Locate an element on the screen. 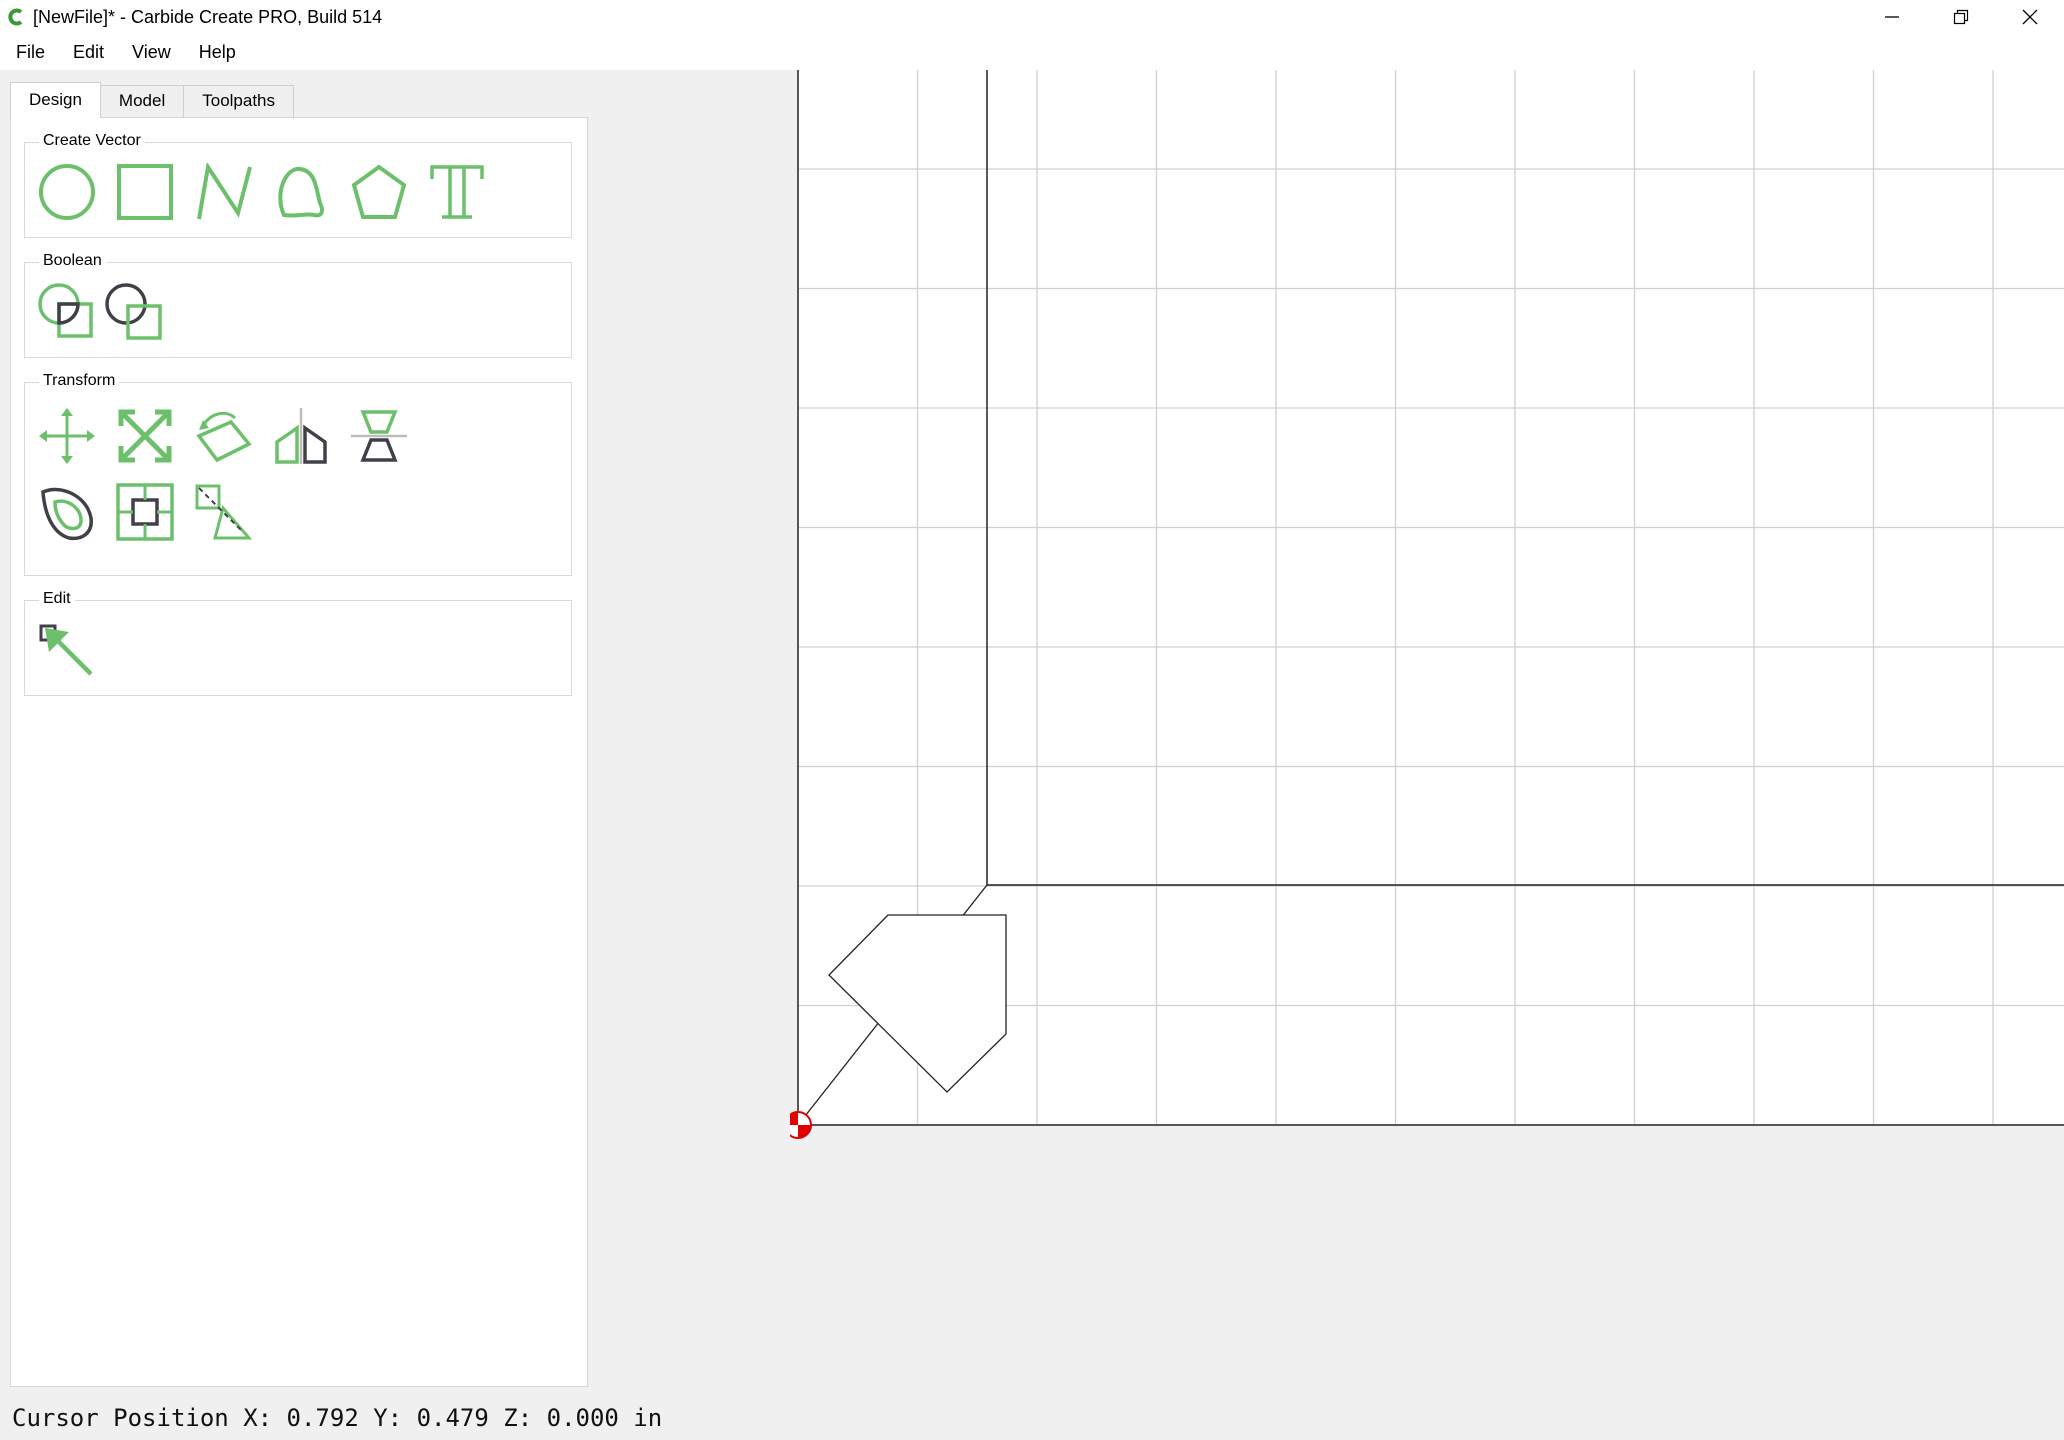 The width and height of the screenshot is (2064, 1440). carbide-c-icon is located at coordinates (16, 17).